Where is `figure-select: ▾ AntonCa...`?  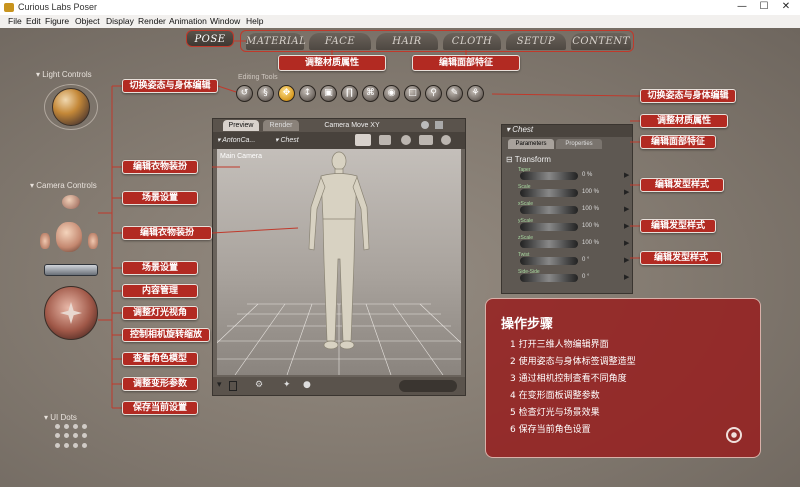 figure-select: ▾ AntonCa... is located at coordinates (236, 140).